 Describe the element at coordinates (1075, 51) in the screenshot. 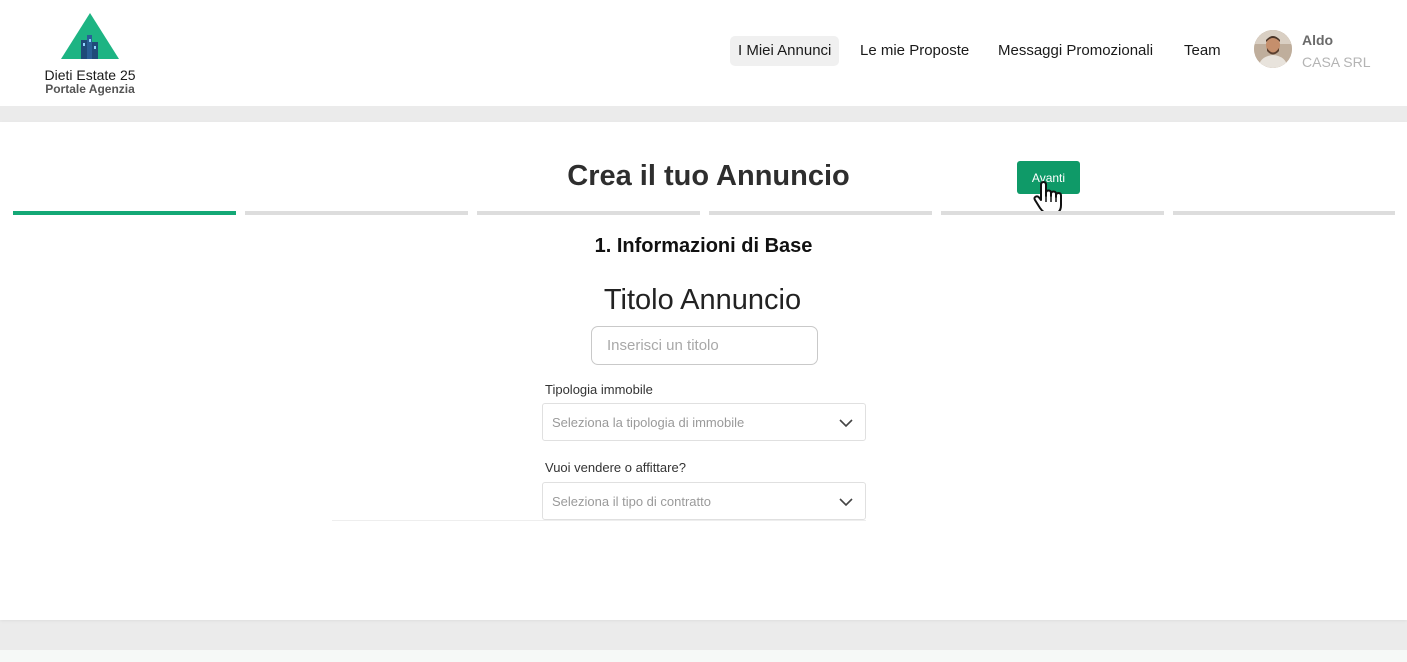

I see `nav-item-messaggi-promozionali: Messaggi Promozionali` at that location.